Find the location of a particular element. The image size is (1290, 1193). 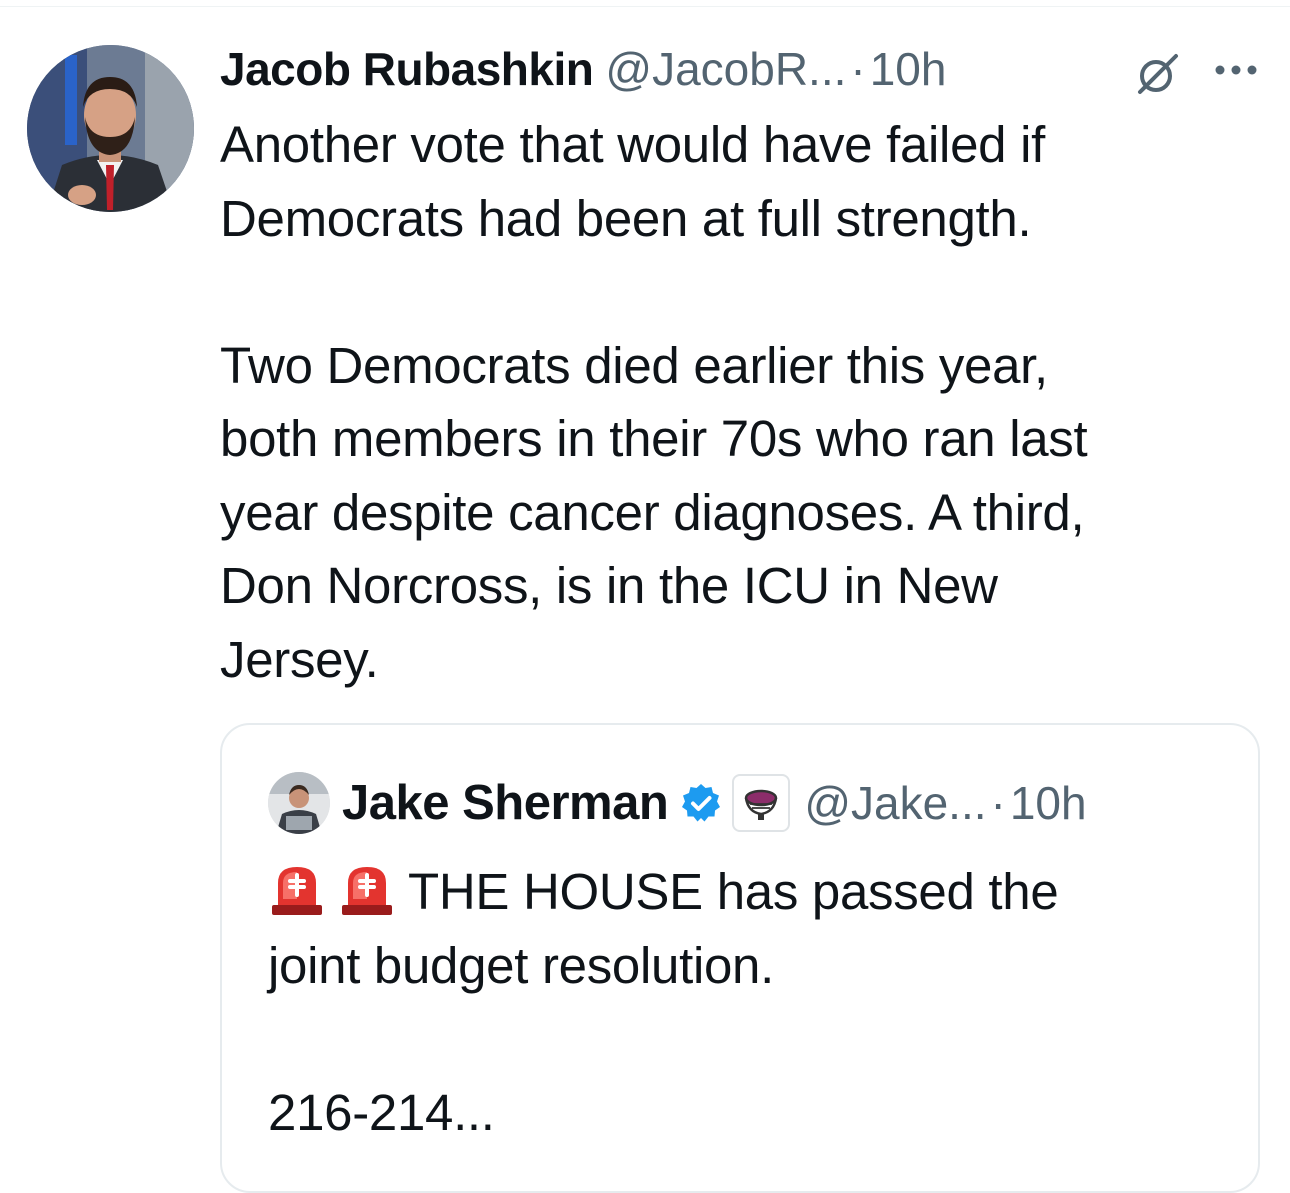

tweet-timestamp: 10h is located at coordinates (908, 69).